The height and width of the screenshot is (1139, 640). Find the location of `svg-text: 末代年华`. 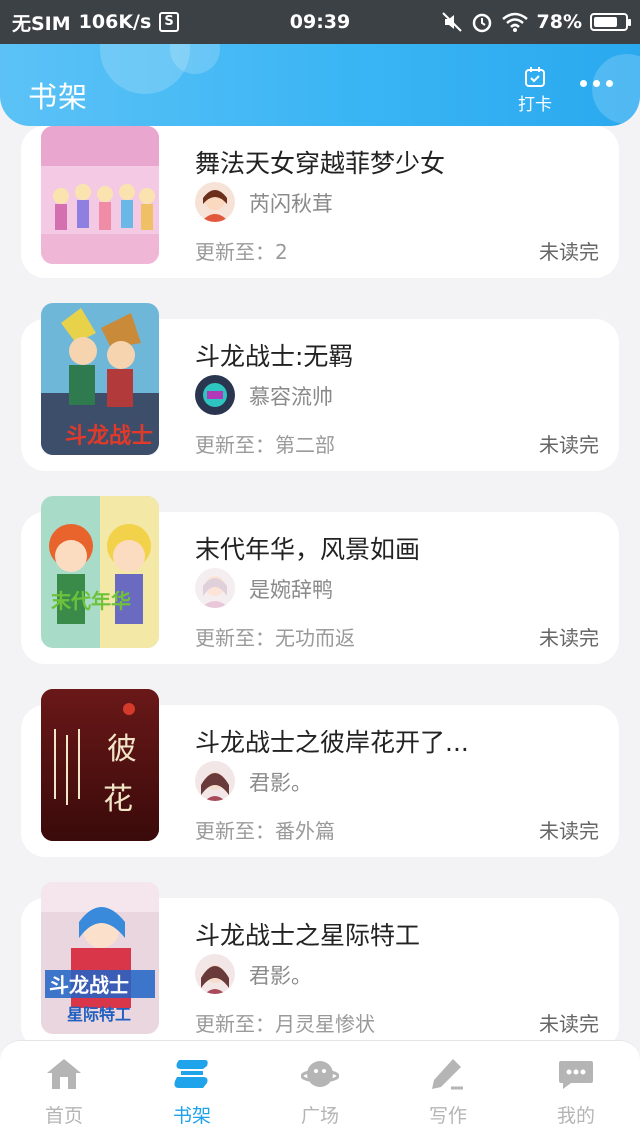

svg-text: 末代年华 is located at coordinates (91, 601).